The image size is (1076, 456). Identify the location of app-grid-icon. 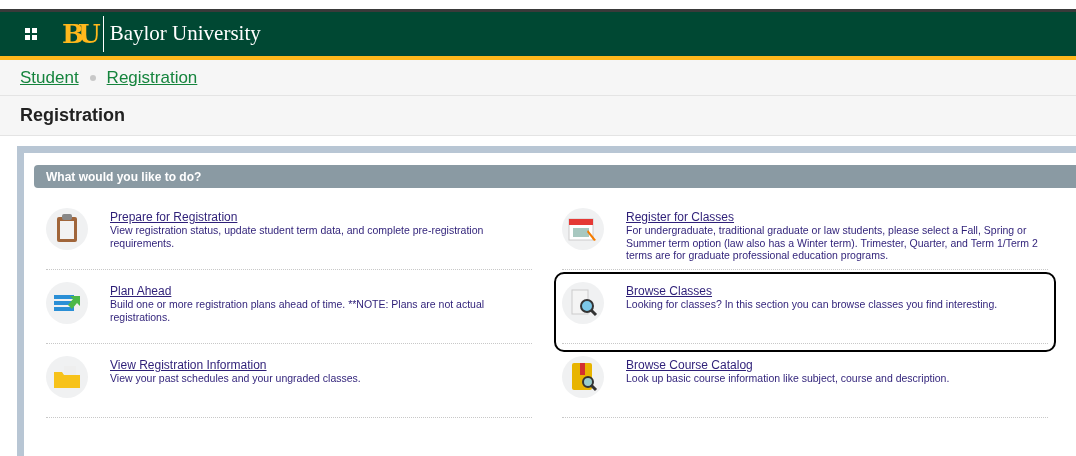
(31, 34).